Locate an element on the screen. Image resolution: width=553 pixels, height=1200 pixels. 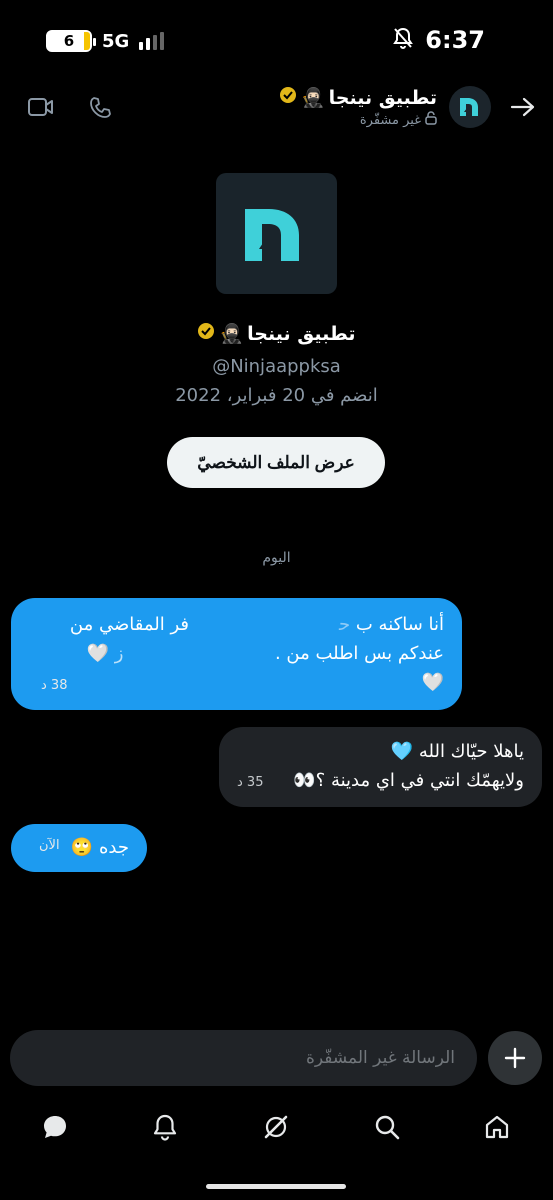
battery-level: 6 is located at coordinates (69, 41).